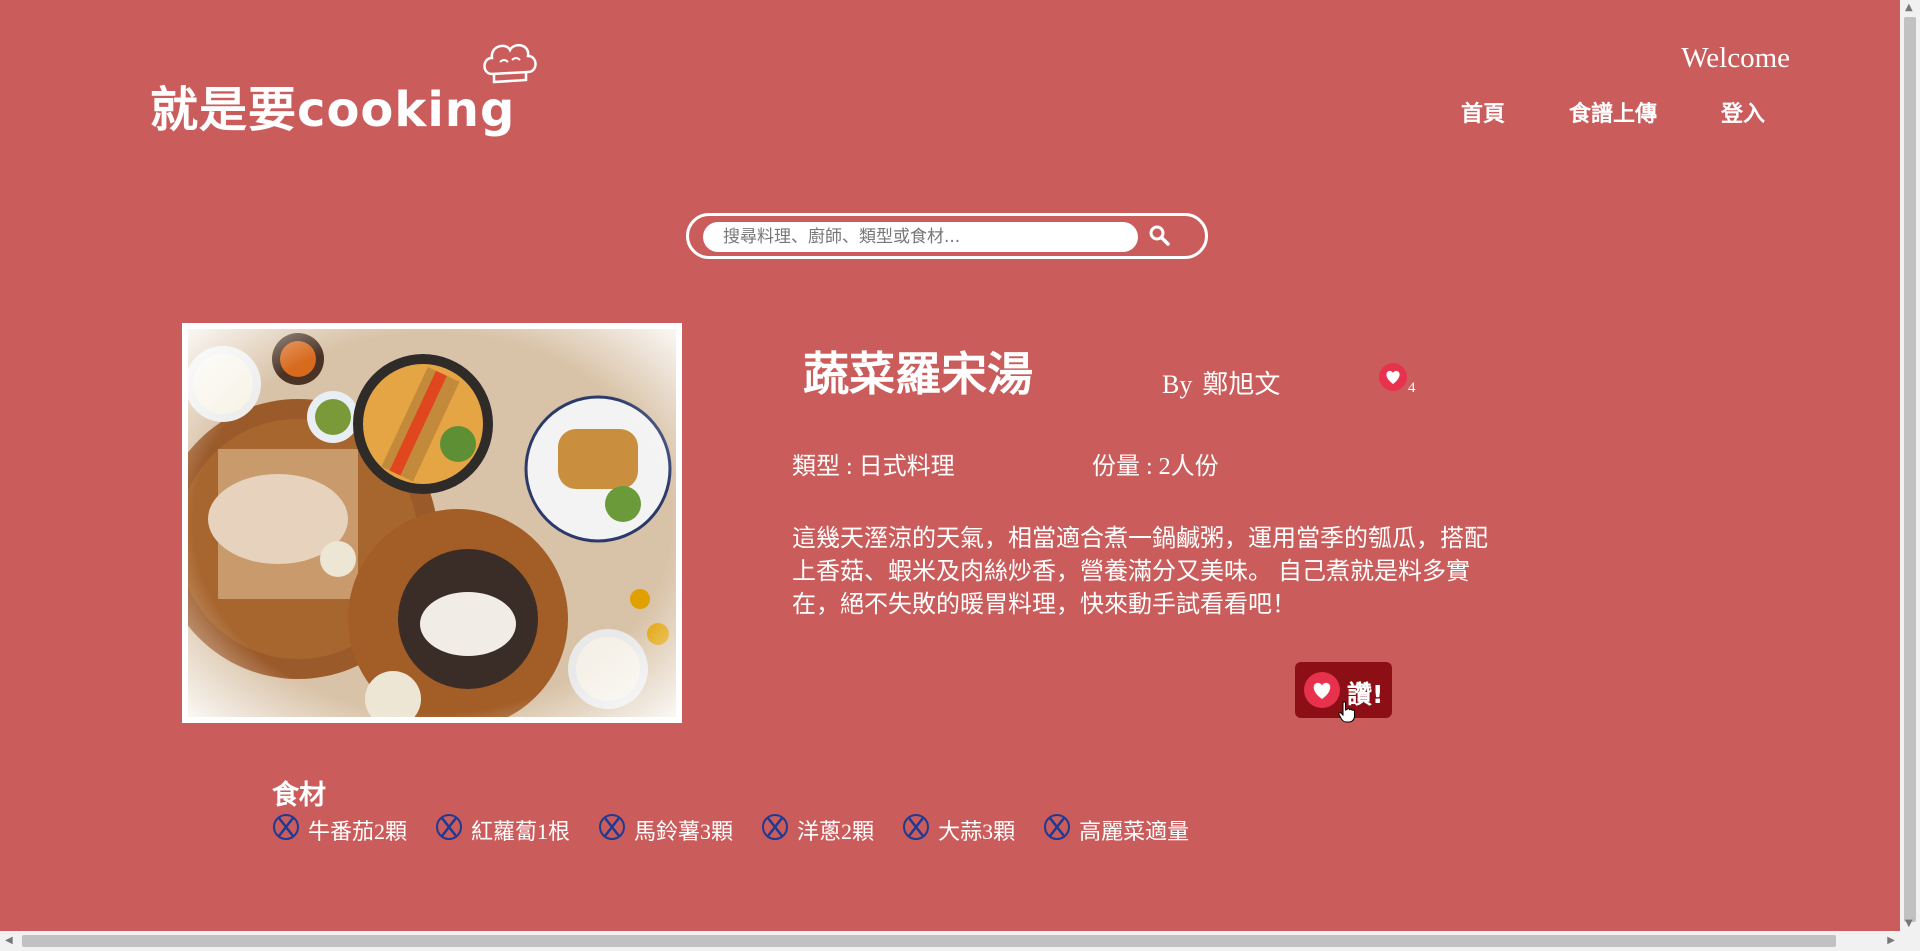 The width and height of the screenshot is (1920, 951). I want to click on scroll-down-icon: ▼, so click(1909, 923).